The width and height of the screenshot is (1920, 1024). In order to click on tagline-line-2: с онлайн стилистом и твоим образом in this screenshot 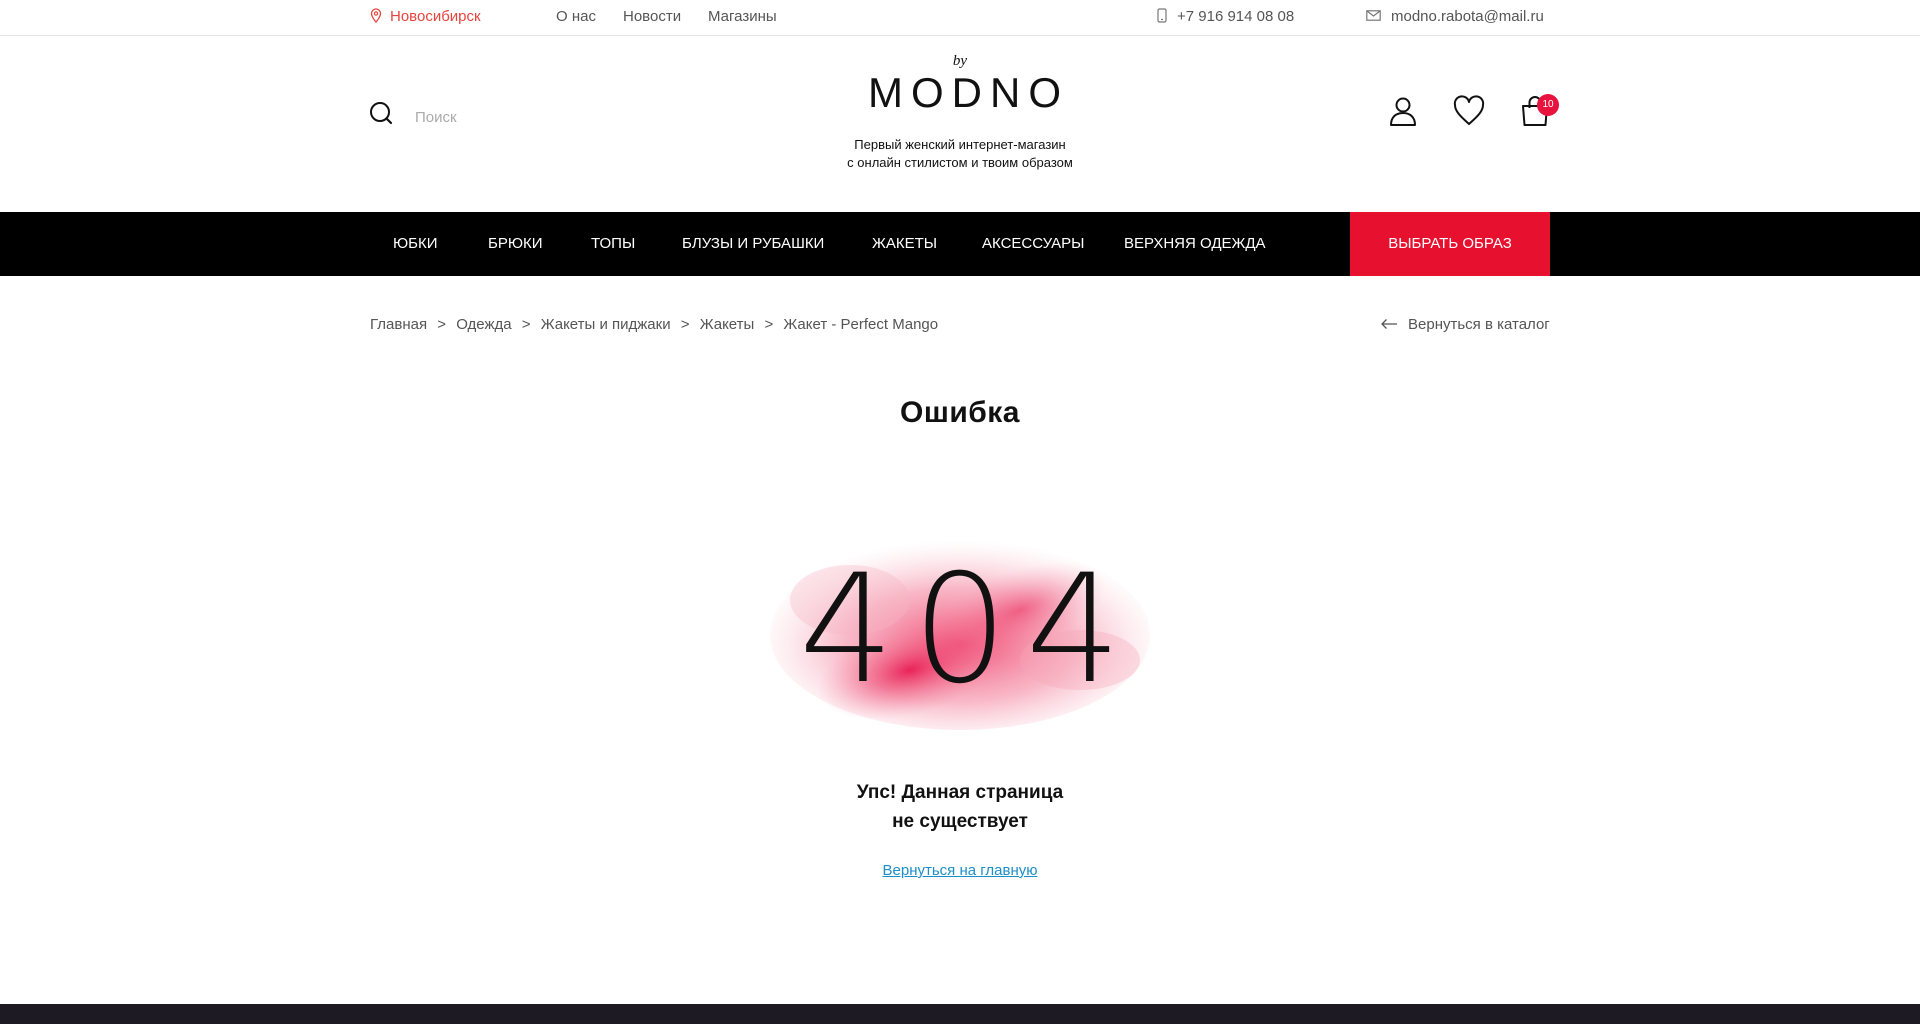, I will do `click(960, 162)`.